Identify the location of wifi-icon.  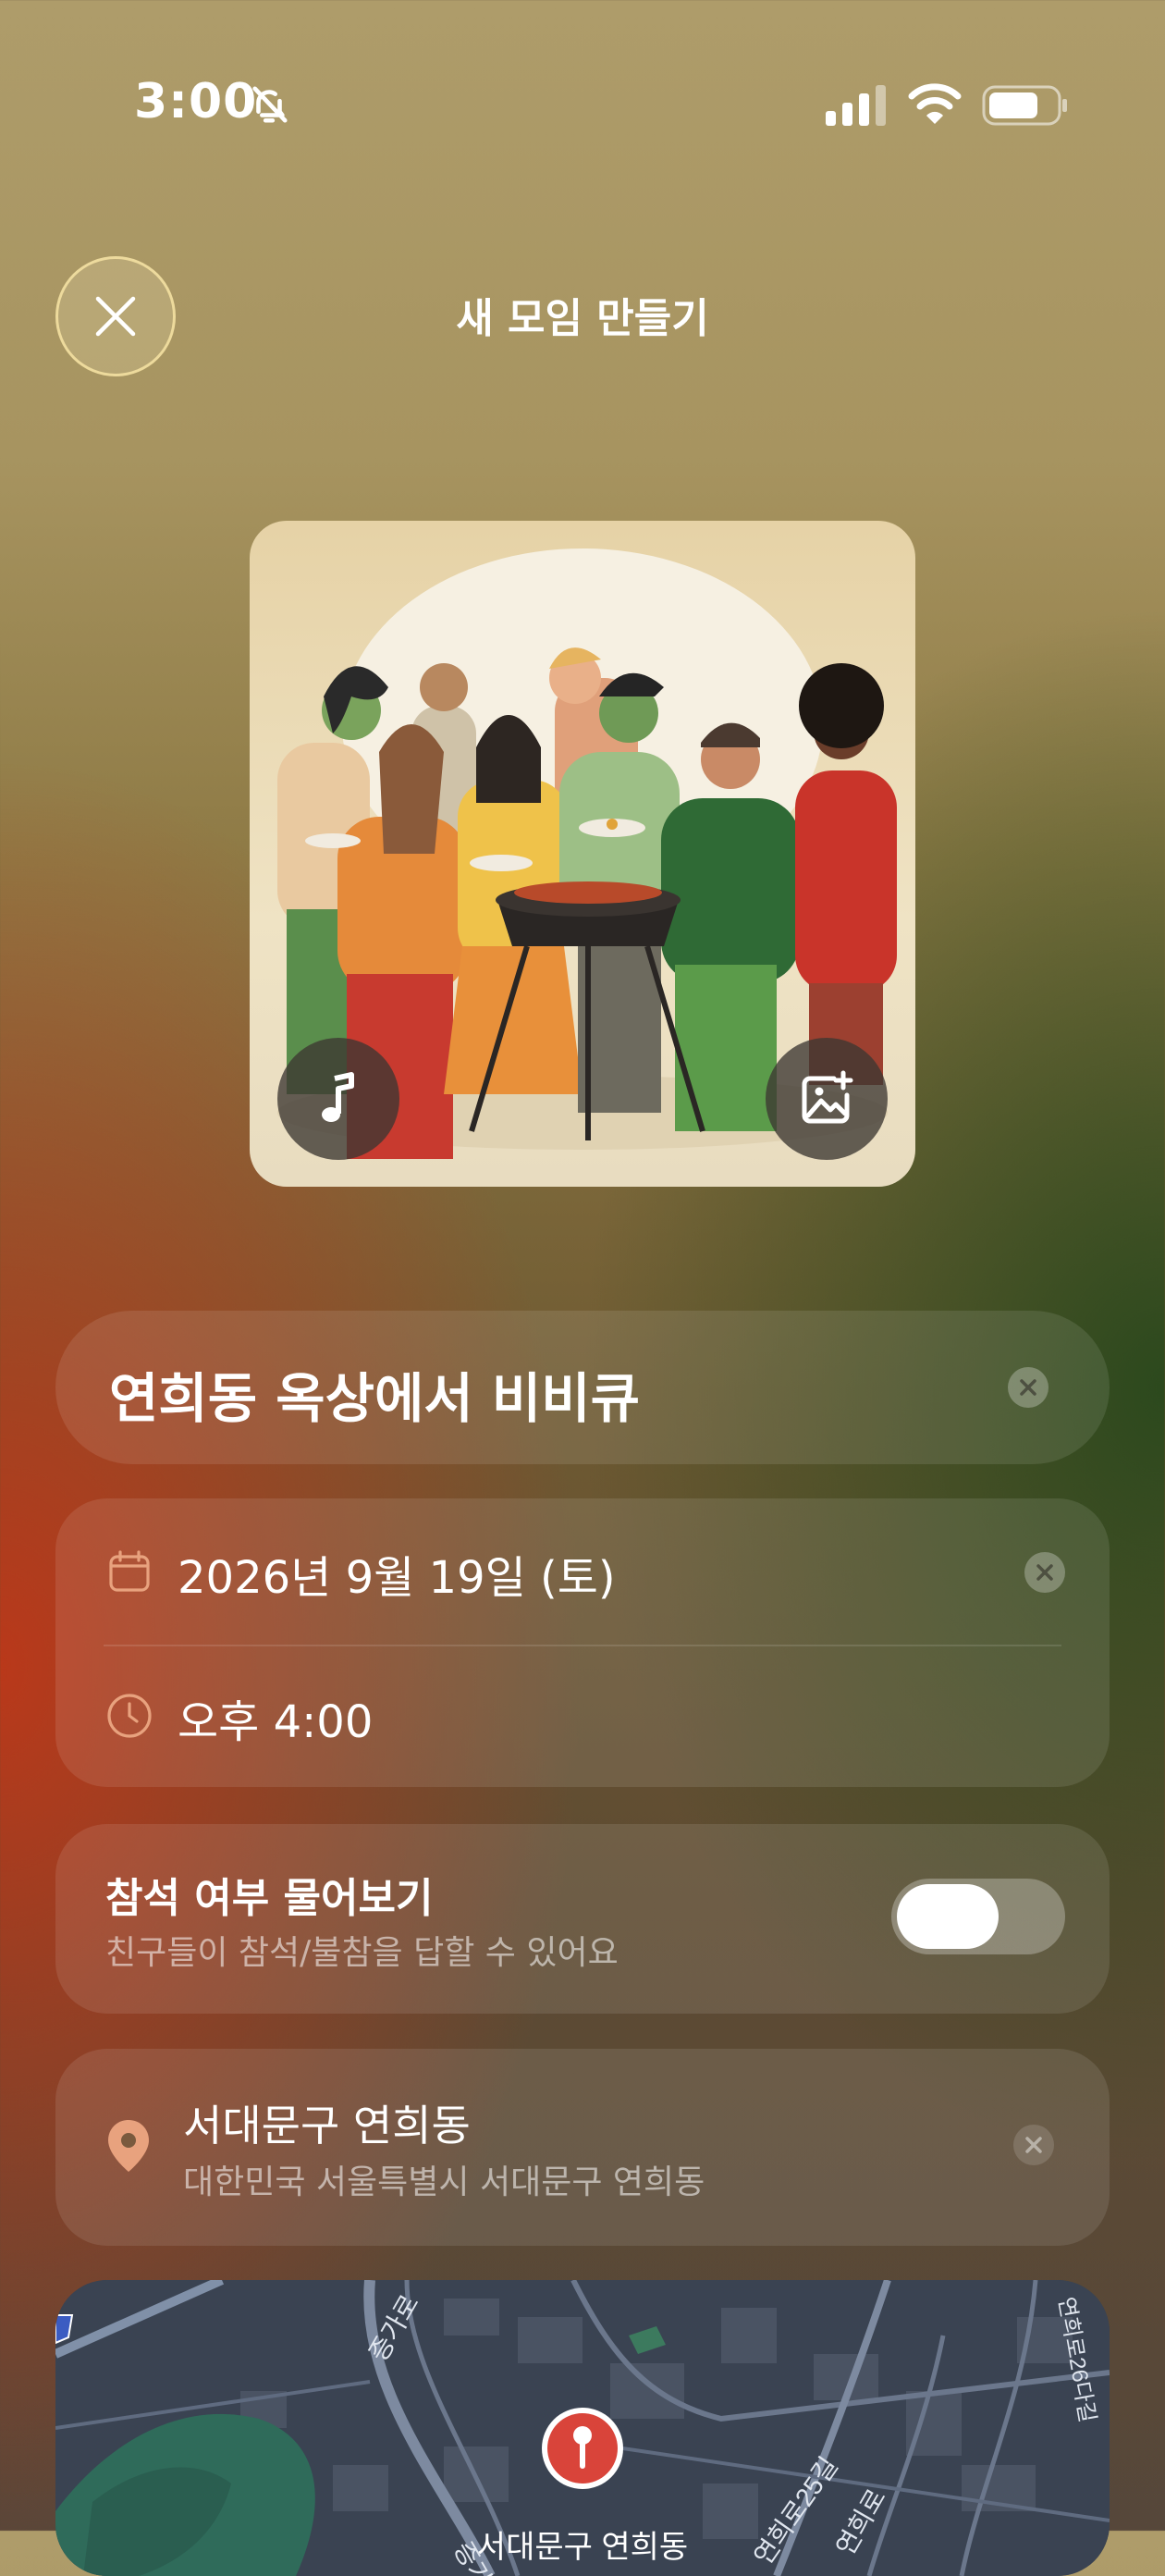
(935, 103).